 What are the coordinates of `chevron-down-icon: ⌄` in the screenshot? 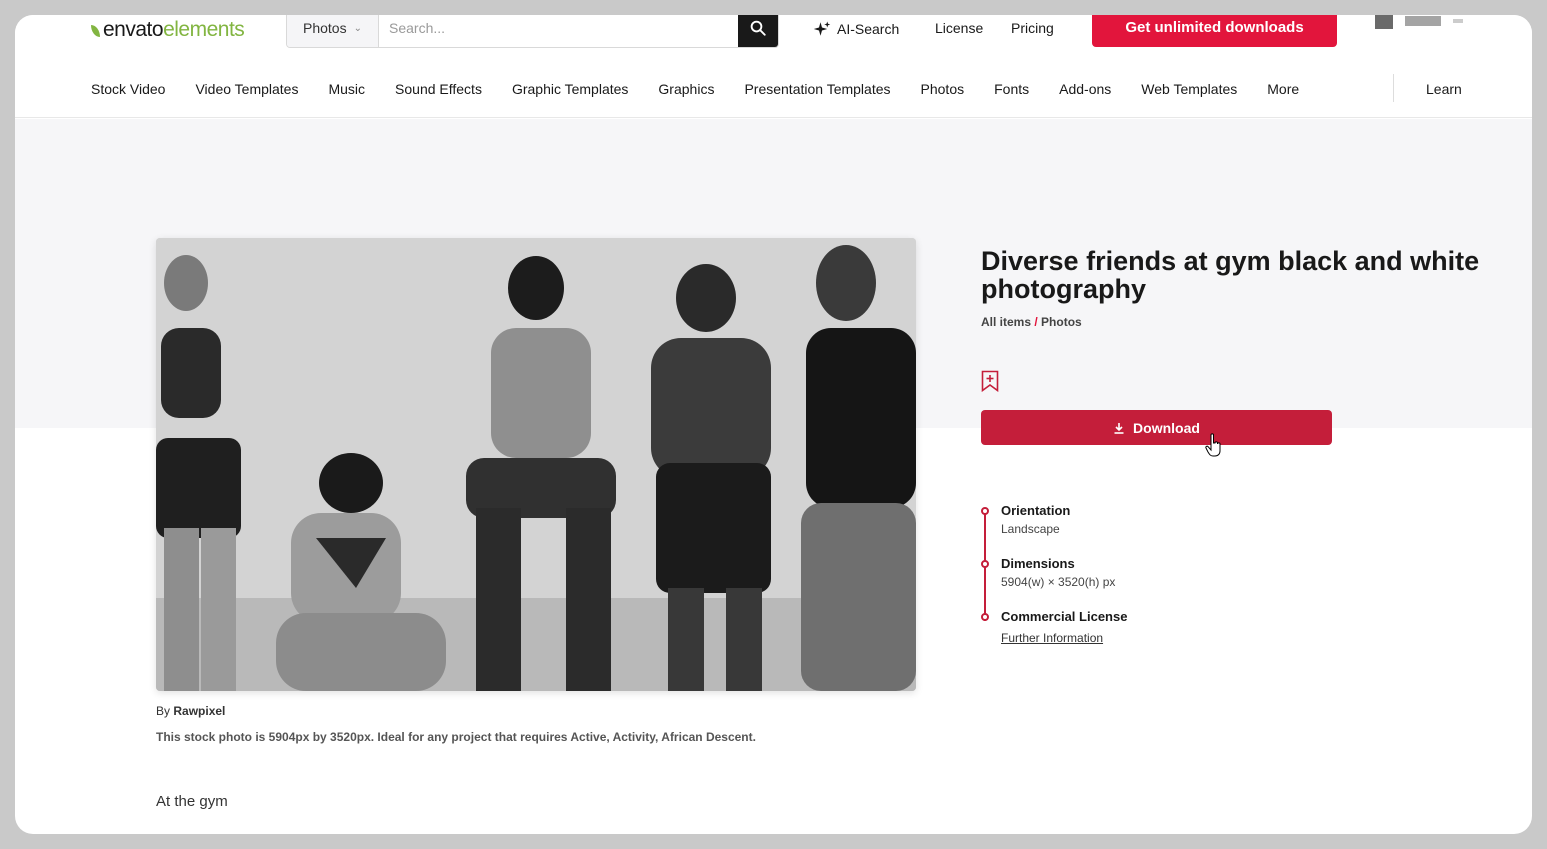 It's located at (357, 28).